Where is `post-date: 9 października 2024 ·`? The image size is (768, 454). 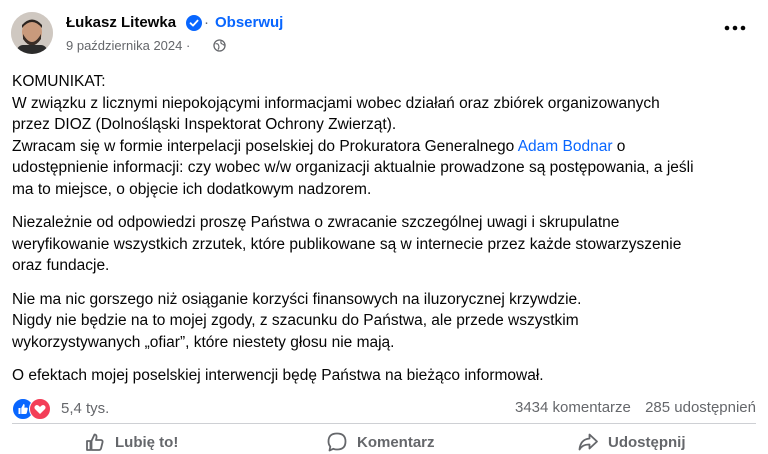
post-date: 9 października 2024 · is located at coordinates (128, 45).